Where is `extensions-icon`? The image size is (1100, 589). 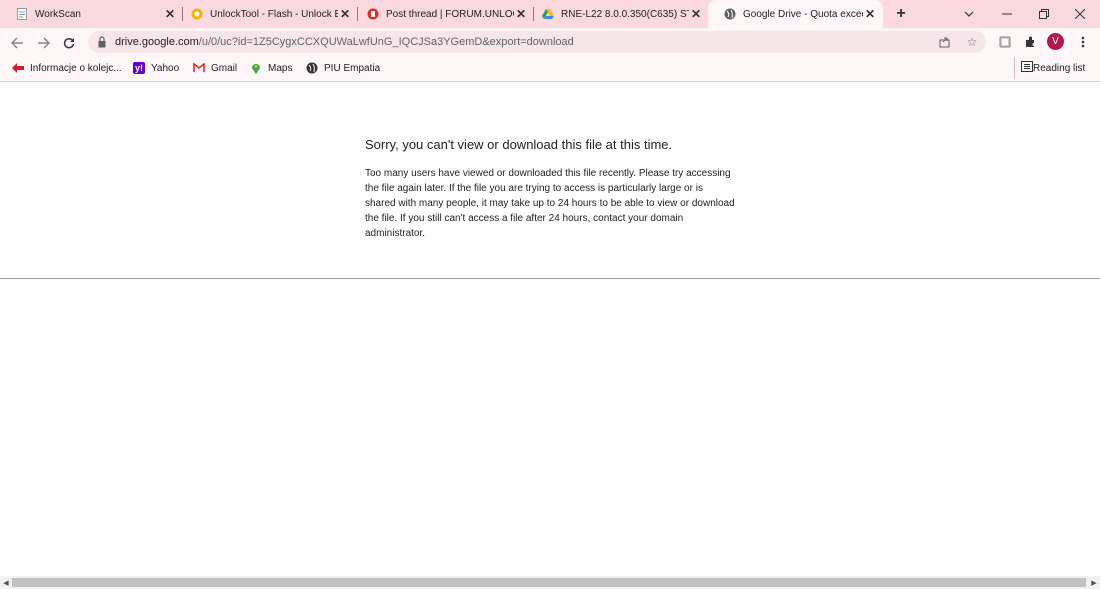
extensions-icon is located at coordinates (1030, 42).